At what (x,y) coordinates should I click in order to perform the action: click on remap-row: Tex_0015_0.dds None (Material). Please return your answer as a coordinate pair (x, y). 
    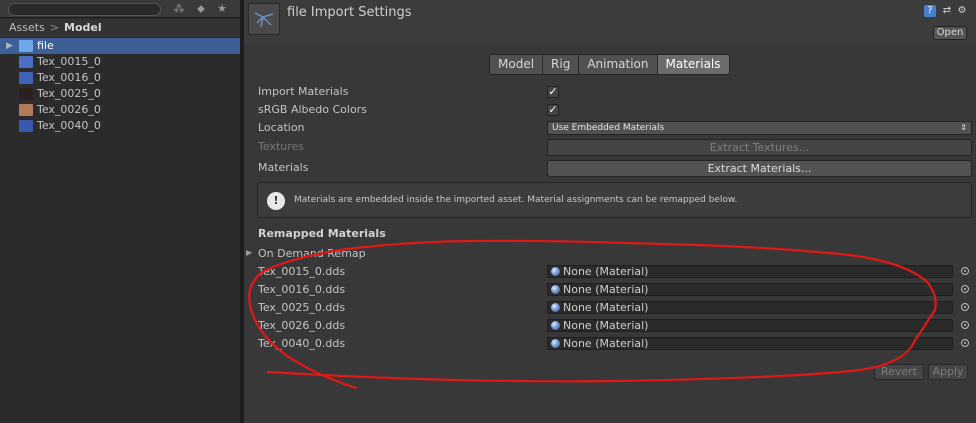
    Looking at the image, I should click on (610, 271).